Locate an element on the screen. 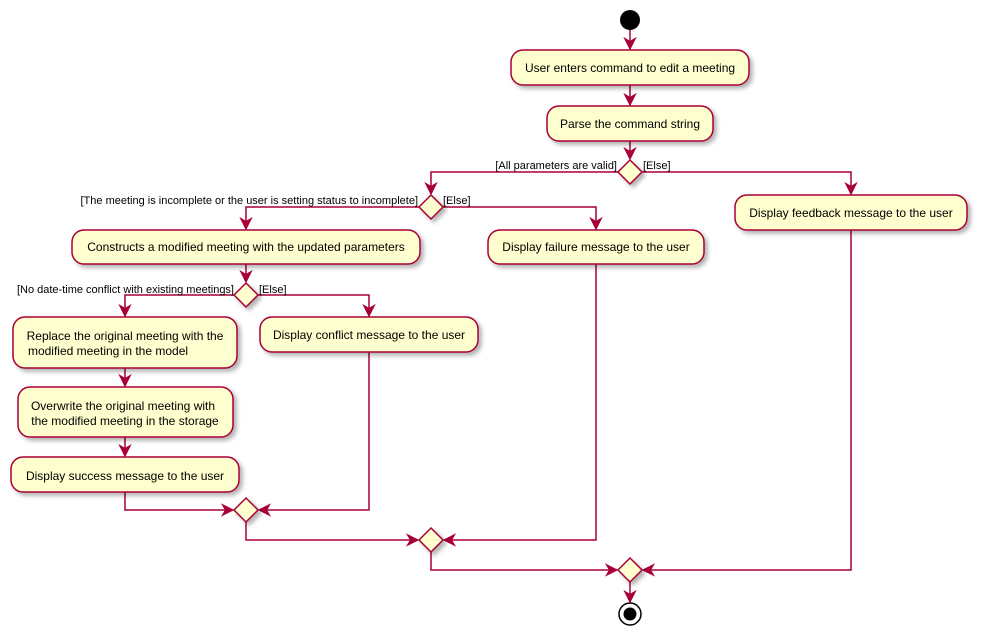 Image resolution: width=983 pixels, height=640 pixels. end-node is located at coordinates (630, 614).